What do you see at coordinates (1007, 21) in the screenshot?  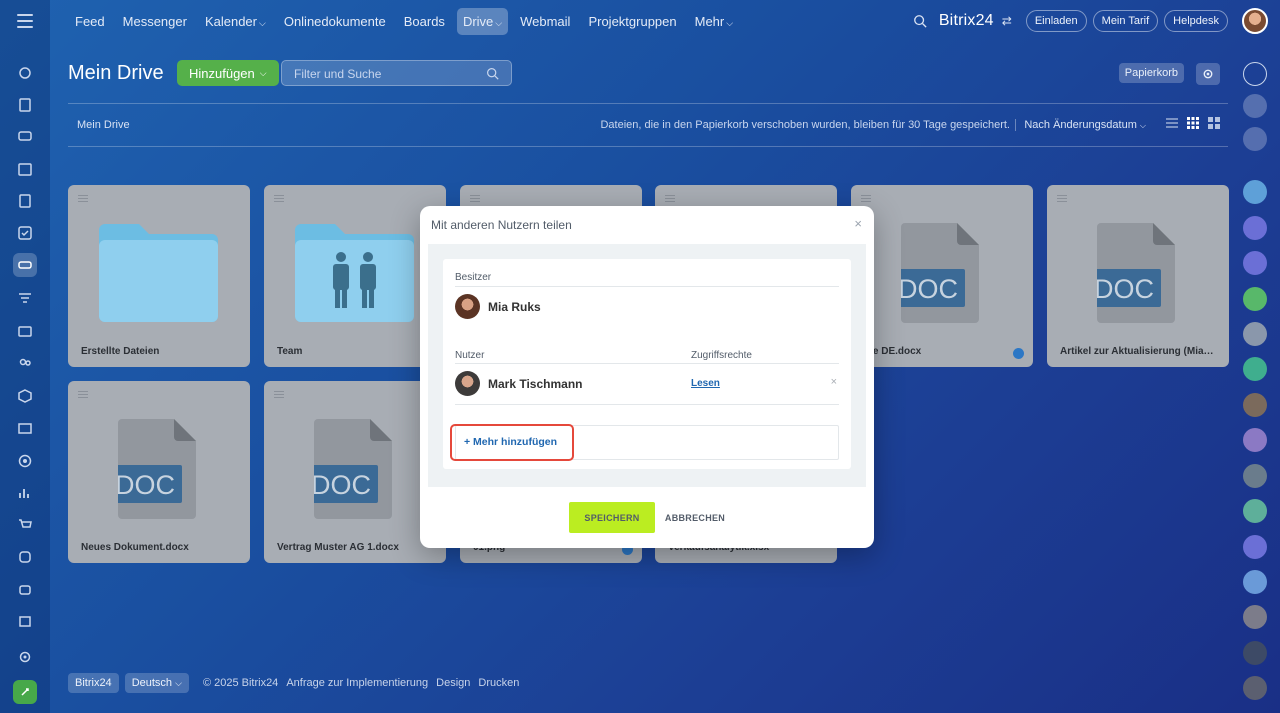 I see `switch-icon: ⇄` at bounding box center [1007, 21].